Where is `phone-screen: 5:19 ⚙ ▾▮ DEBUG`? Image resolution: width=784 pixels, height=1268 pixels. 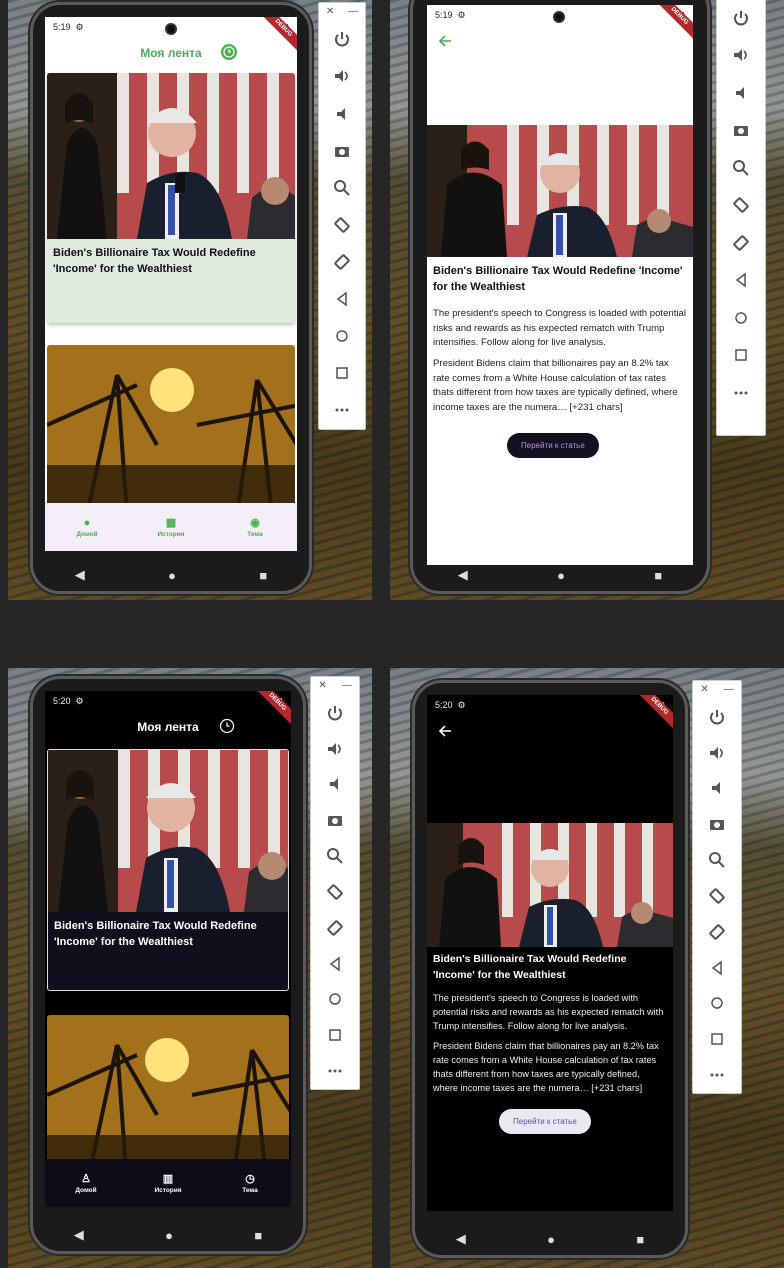 phone-screen: 5:19 ⚙ ▾▮ DEBUG is located at coordinates (560, 285).